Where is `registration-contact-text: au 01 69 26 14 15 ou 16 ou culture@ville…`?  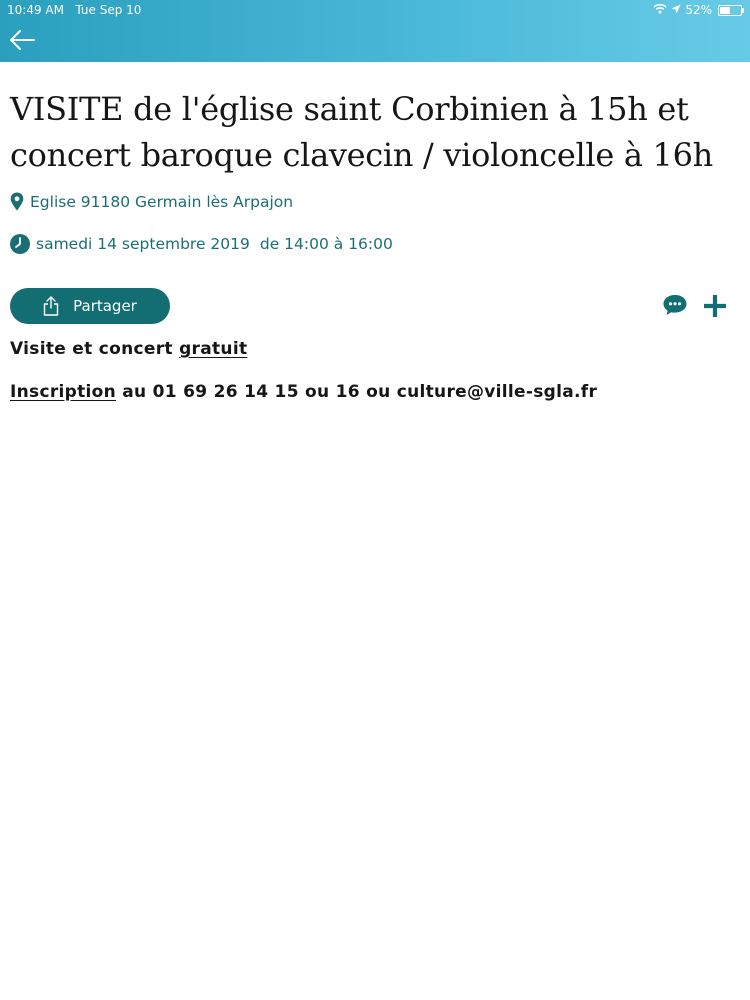 registration-contact-text: au 01 69 26 14 15 ou 16 ou culture@ville… is located at coordinates (357, 392).